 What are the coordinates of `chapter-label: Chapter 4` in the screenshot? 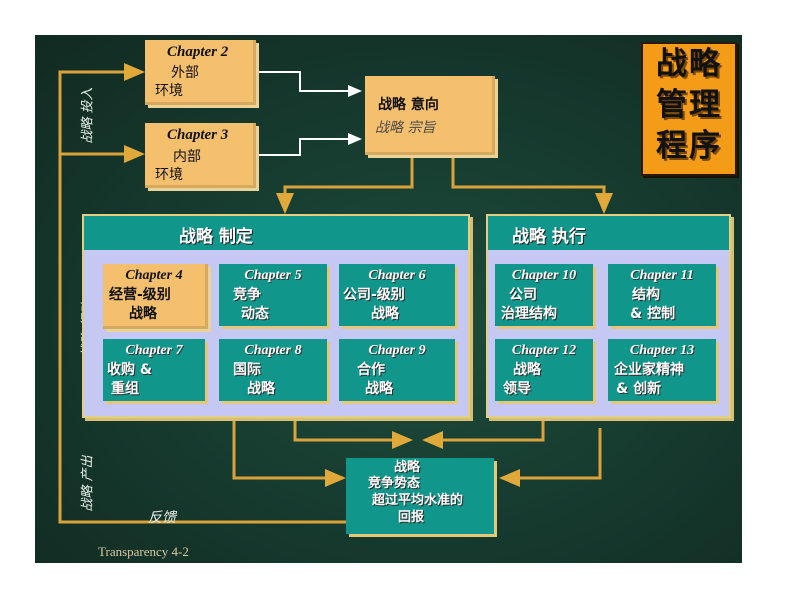 It's located at (154, 275).